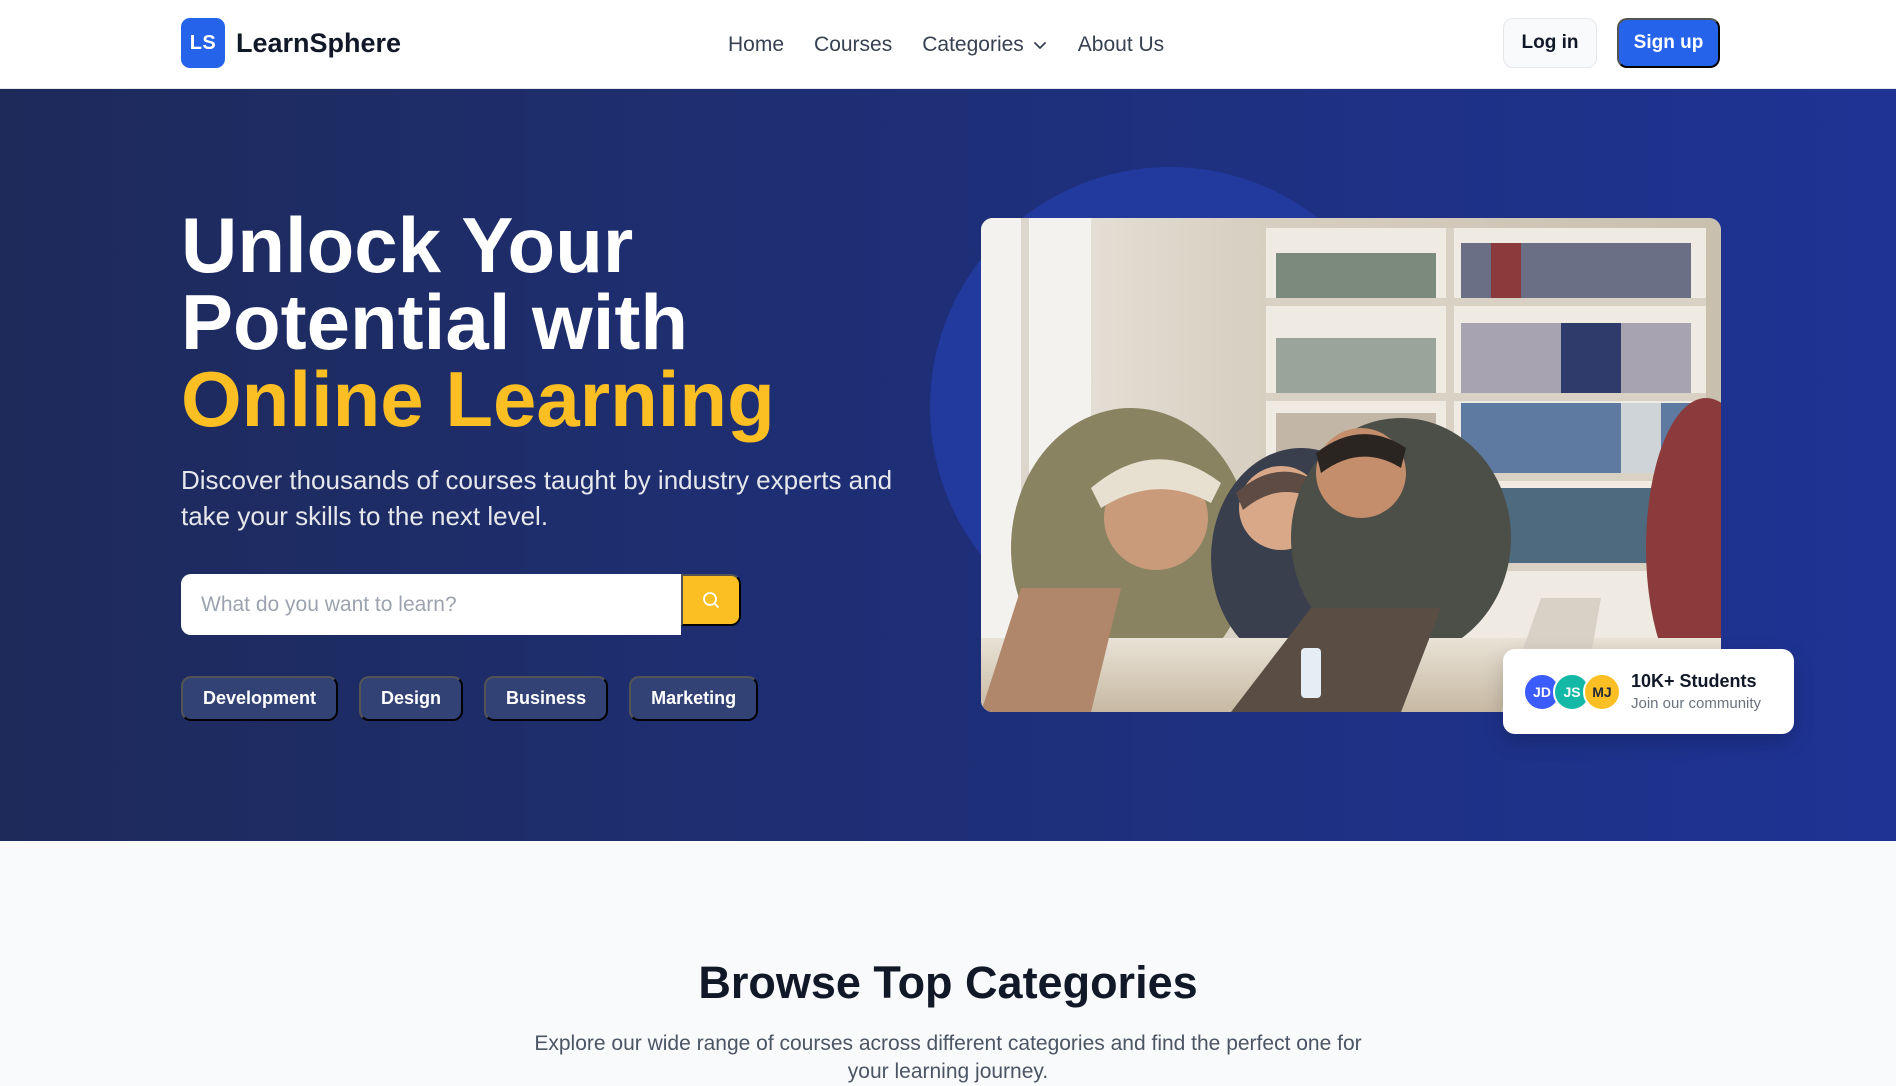 The image size is (1896, 1086). What do you see at coordinates (260, 698) in the screenshot?
I see `chip-development: Development` at bounding box center [260, 698].